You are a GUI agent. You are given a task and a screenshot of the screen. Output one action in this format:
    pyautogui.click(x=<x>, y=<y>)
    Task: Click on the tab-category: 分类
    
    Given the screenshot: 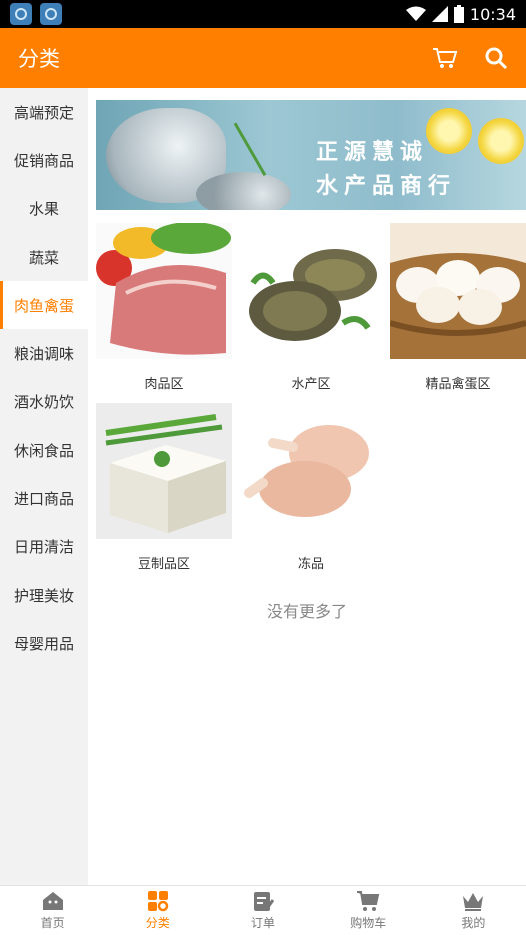 What is the action you would take?
    pyautogui.click(x=157, y=910)
    